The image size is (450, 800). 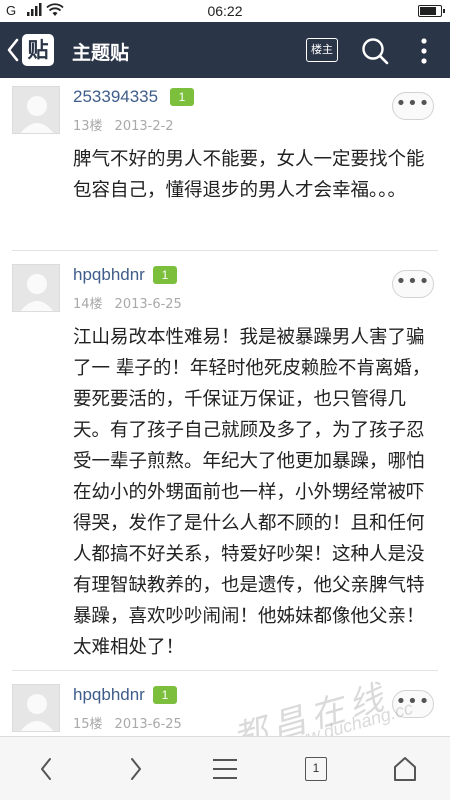 I want to click on bottom-toolbar: 1, so click(x=225, y=768).